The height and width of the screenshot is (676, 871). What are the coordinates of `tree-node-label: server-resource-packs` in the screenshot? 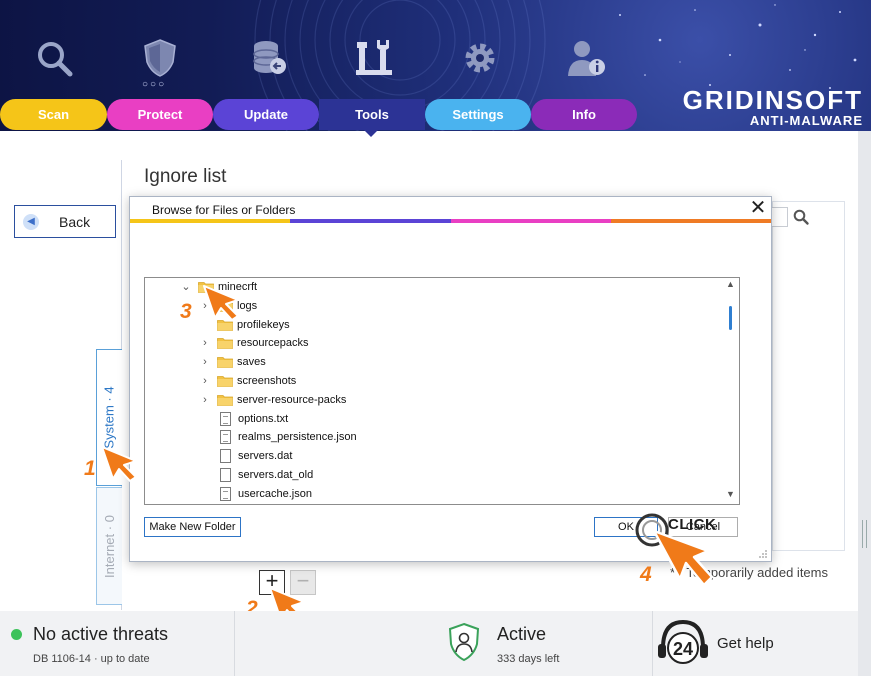 It's located at (292, 399).